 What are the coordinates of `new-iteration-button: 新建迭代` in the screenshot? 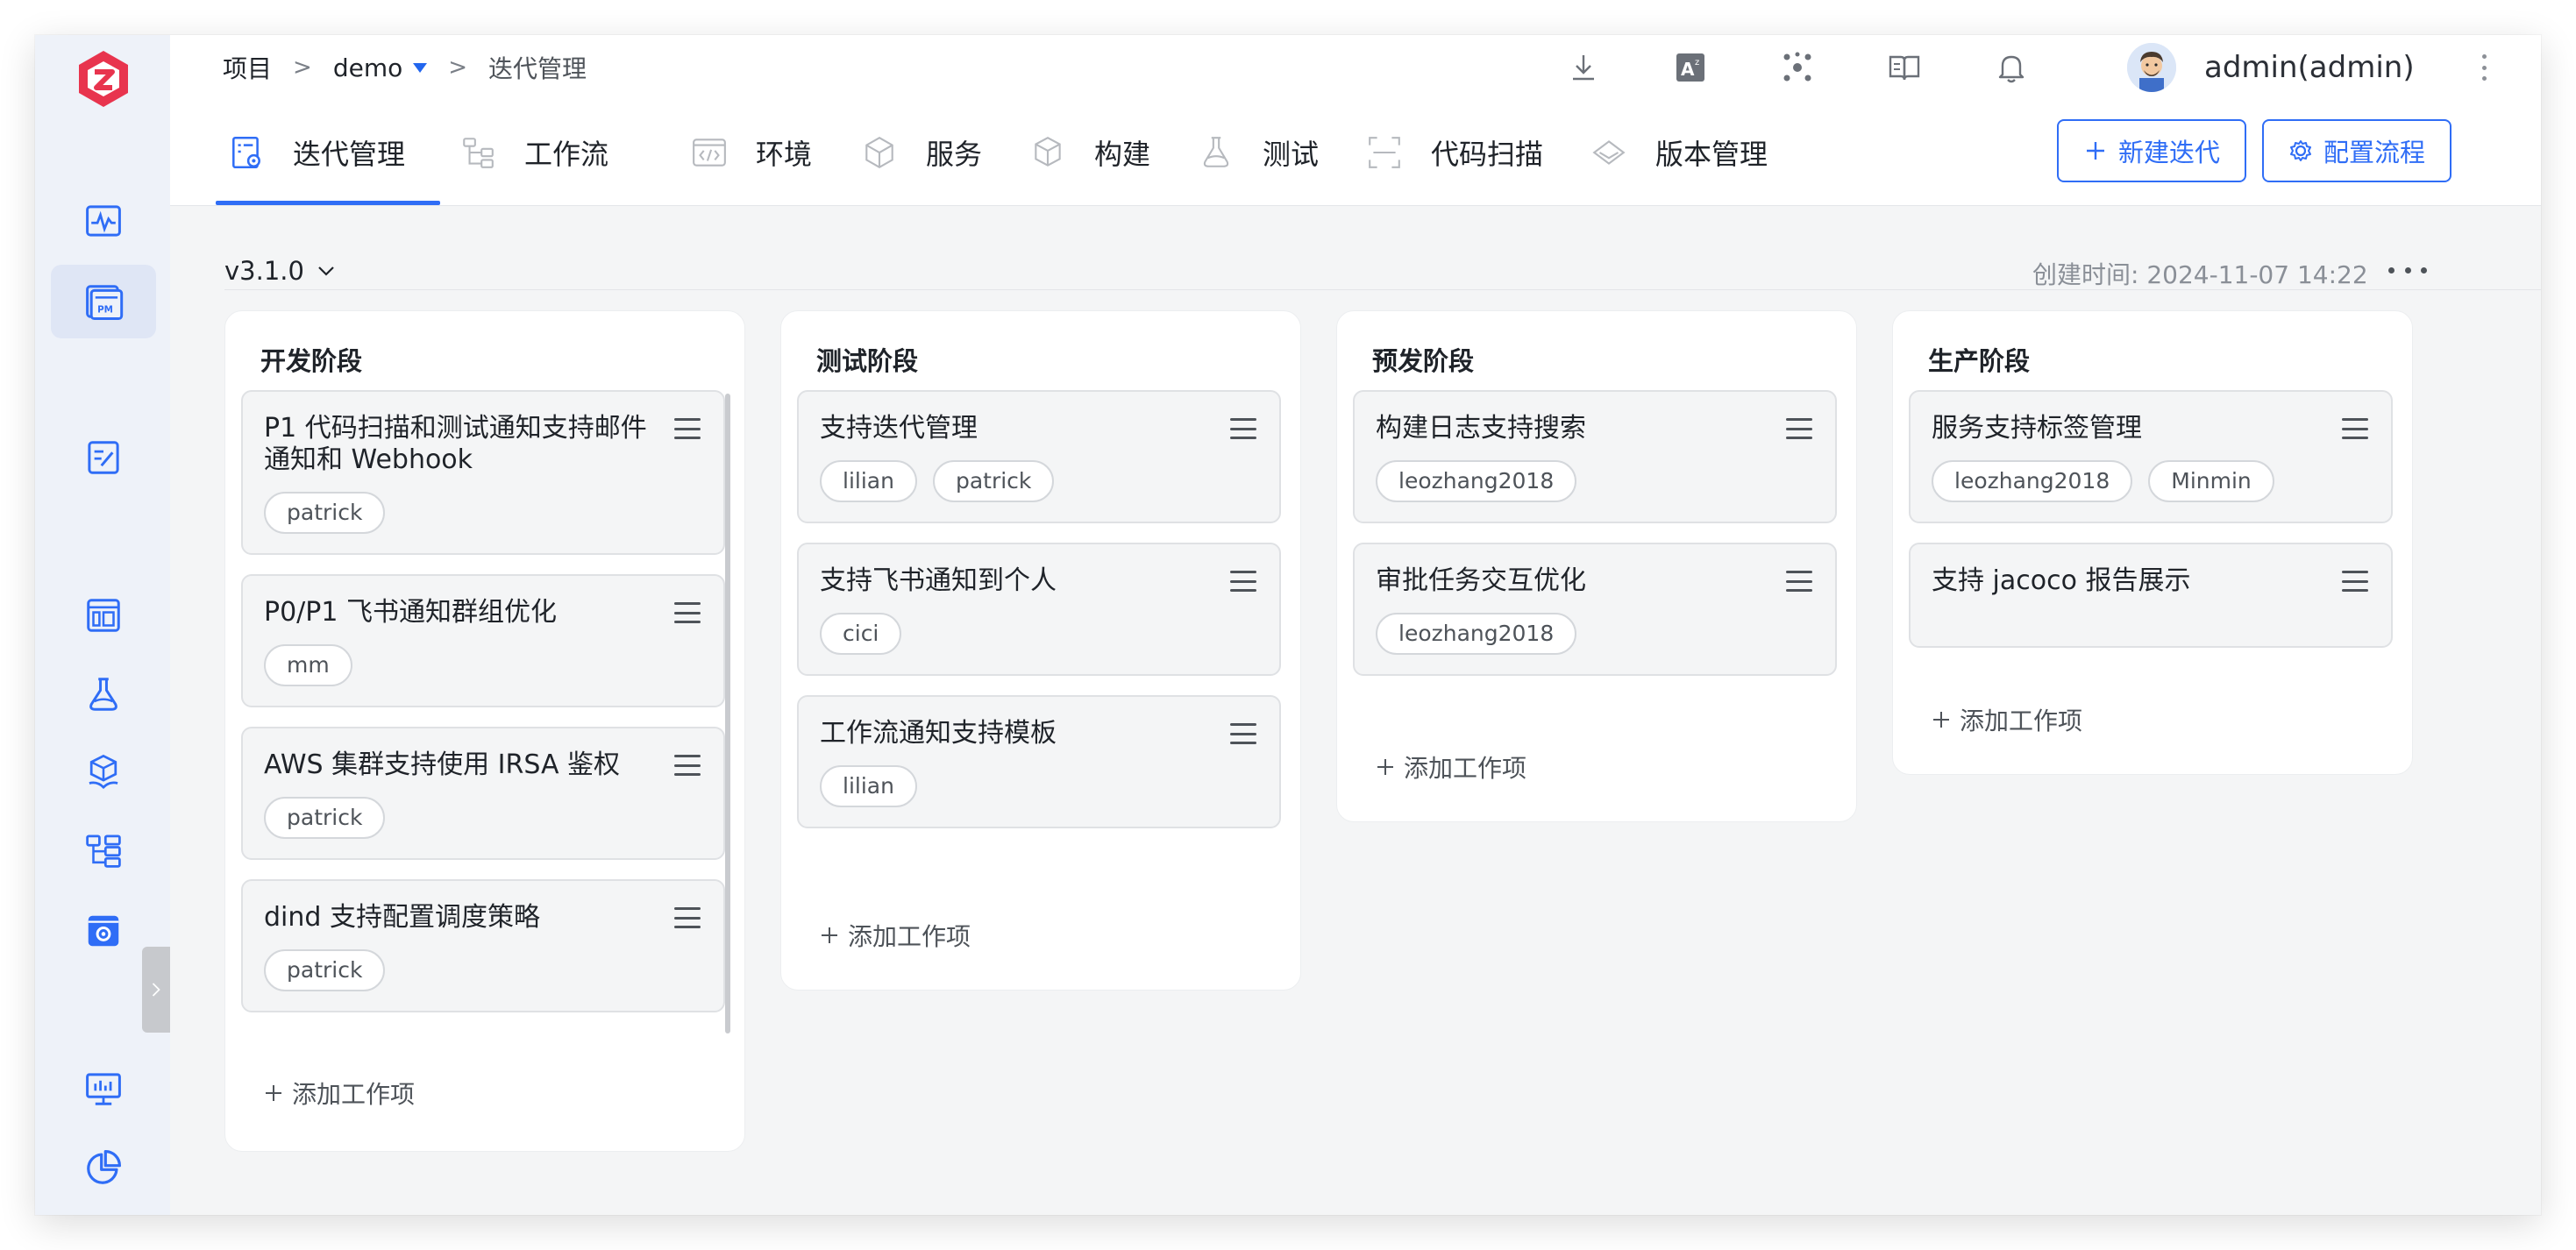 It's located at (2151, 150).